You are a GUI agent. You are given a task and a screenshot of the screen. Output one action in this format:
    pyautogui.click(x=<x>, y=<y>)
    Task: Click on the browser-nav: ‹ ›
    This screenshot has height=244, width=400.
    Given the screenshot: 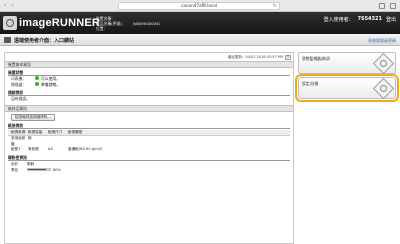 What is the action you would take?
    pyautogui.click(x=9, y=6)
    